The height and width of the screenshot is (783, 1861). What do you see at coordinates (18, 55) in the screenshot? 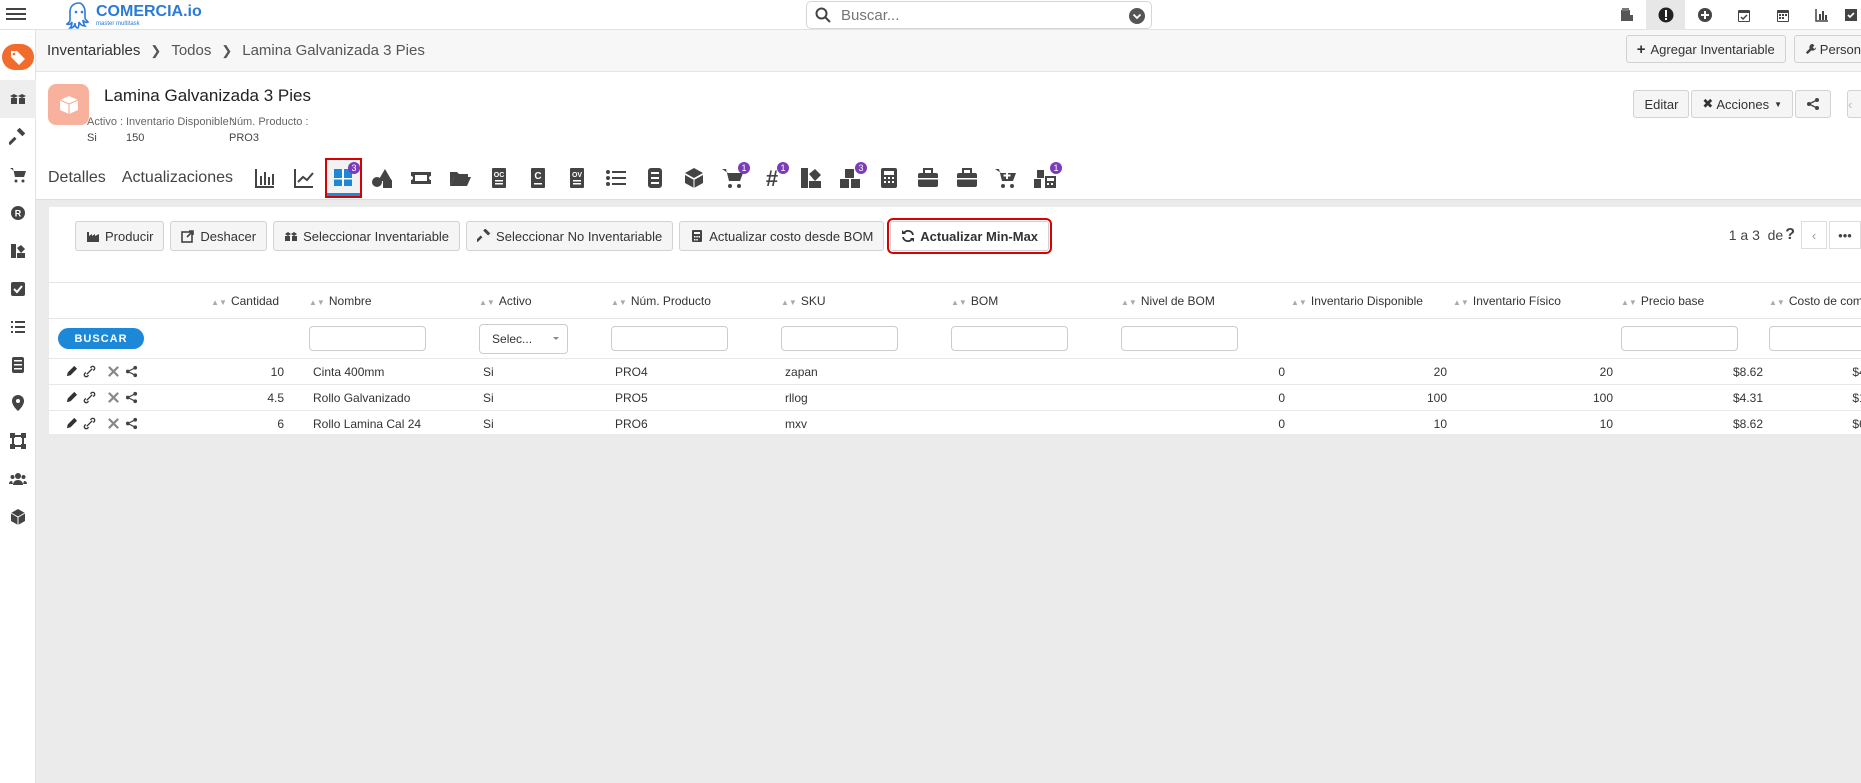
I see `sidebar-item-tags` at bounding box center [18, 55].